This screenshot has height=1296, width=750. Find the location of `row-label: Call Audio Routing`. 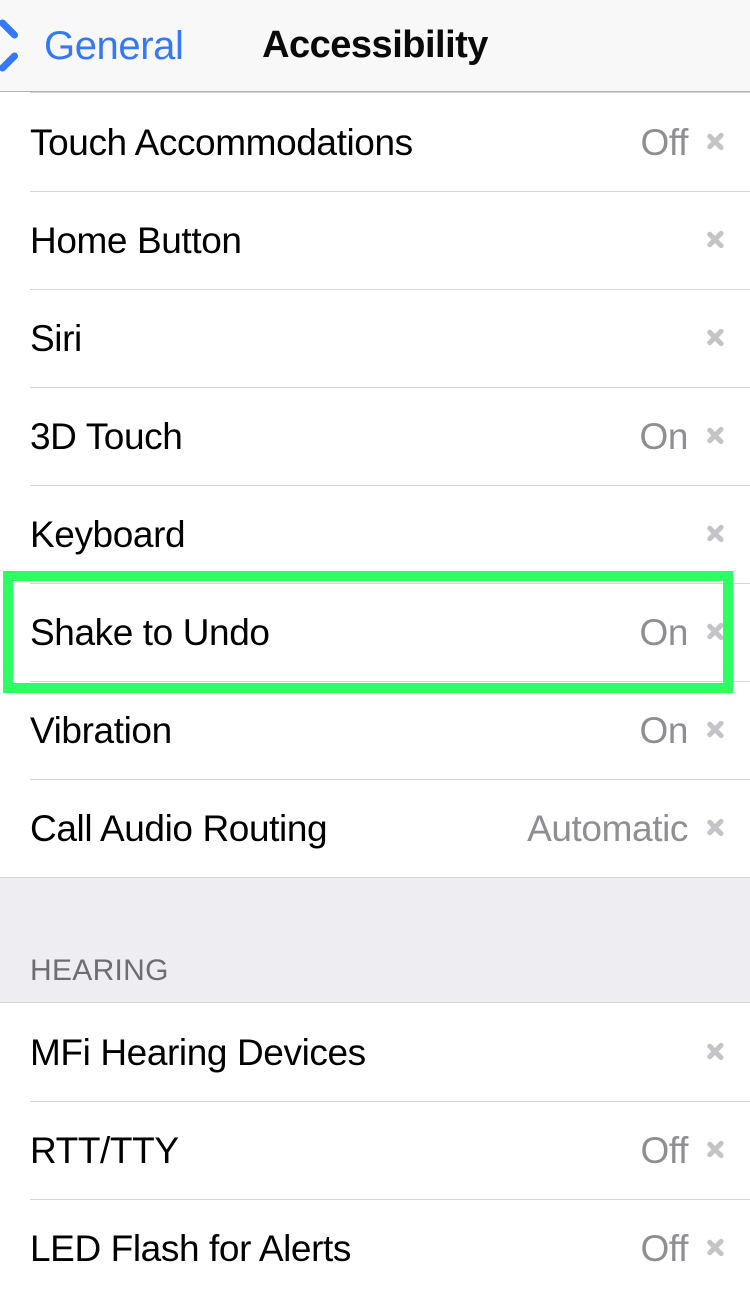

row-label: Call Audio Routing is located at coordinates (179, 828).